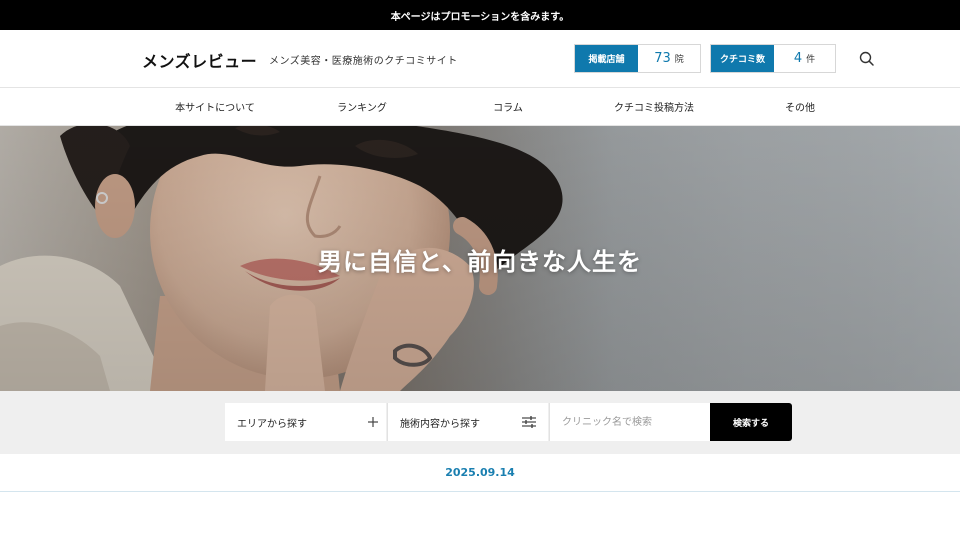 The width and height of the screenshot is (960, 540). What do you see at coordinates (440, 424) in the screenshot?
I see `treatment-search-label: 施術内容から探す` at bounding box center [440, 424].